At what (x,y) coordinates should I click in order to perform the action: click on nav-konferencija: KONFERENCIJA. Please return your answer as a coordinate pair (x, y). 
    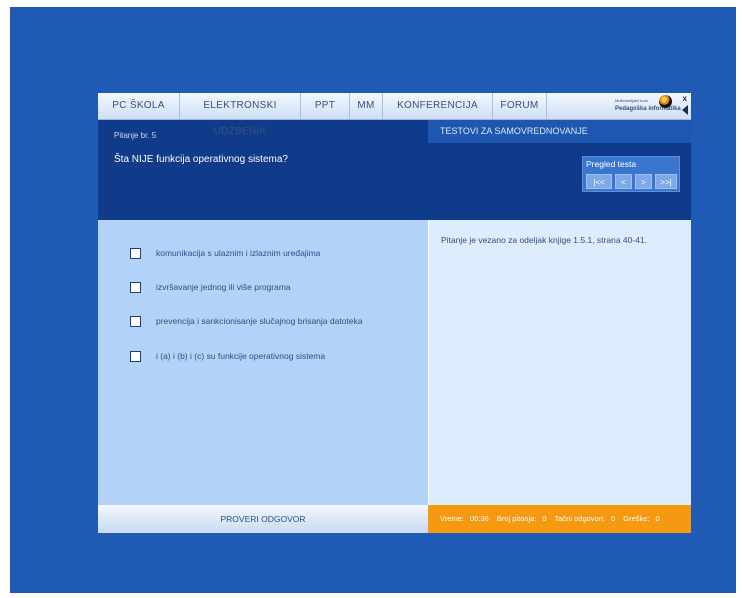
    Looking at the image, I should click on (438, 106).